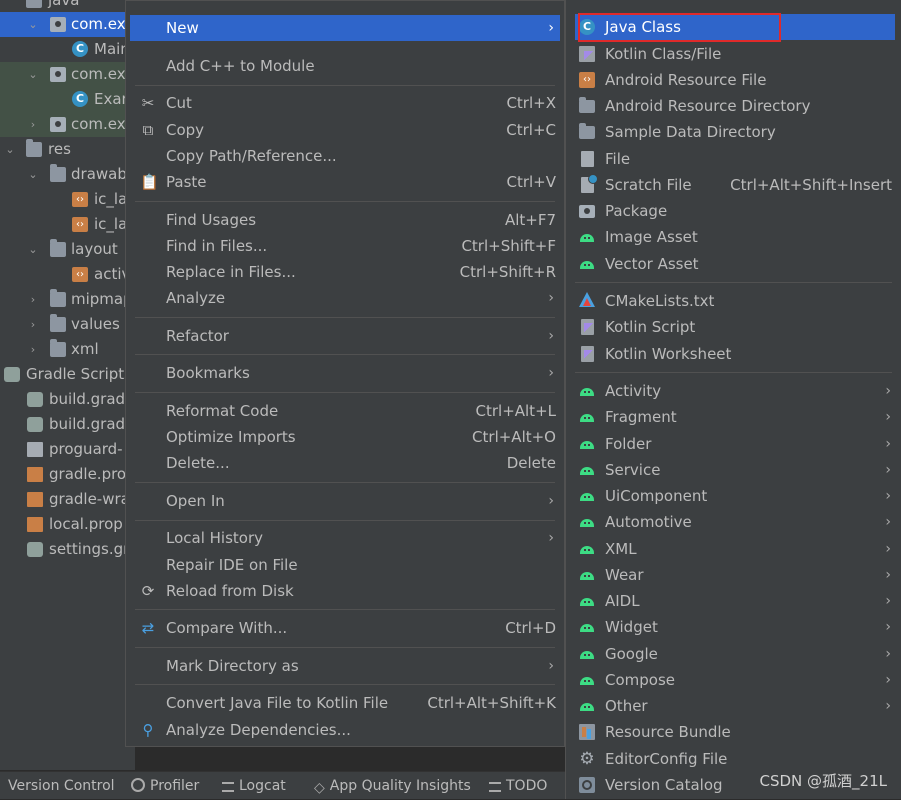  What do you see at coordinates (345, 501) in the screenshot?
I see `menu-item-open-in: Open In ›` at bounding box center [345, 501].